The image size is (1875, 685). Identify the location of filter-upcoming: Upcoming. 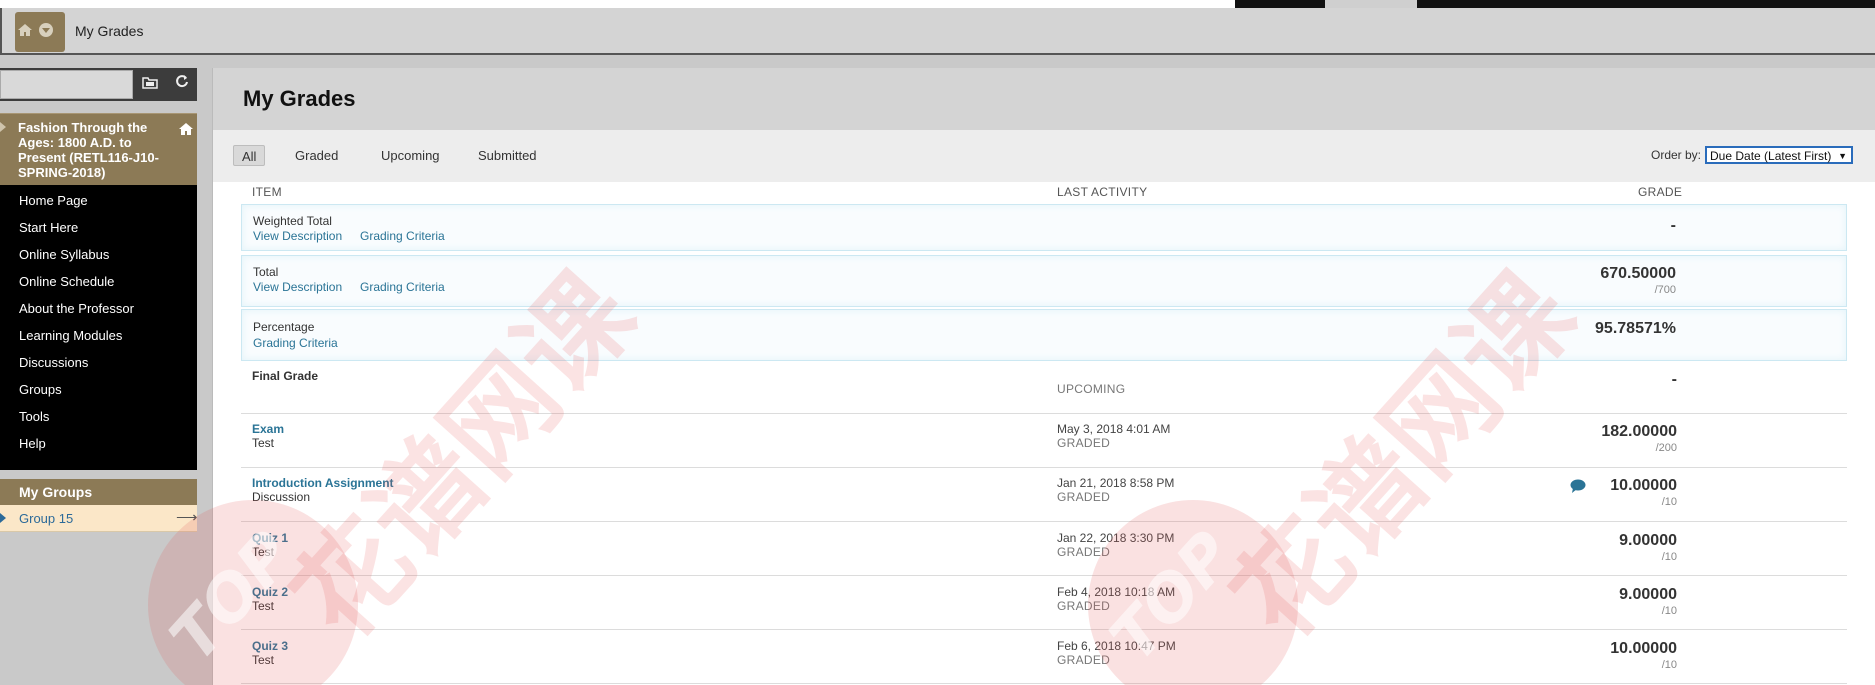
(410, 155).